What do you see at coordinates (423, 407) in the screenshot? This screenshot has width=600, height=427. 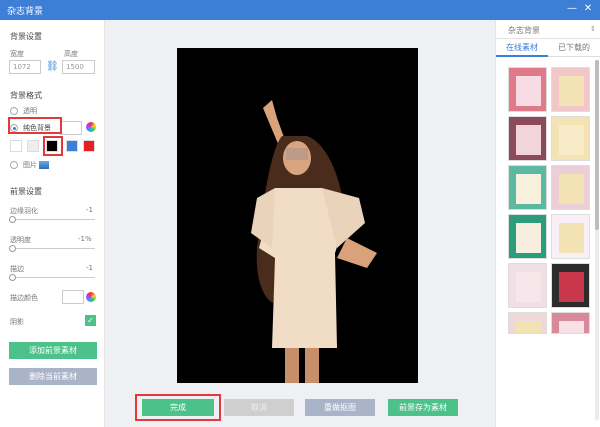 I see `save-fg-button: 前景存为素材` at bounding box center [423, 407].